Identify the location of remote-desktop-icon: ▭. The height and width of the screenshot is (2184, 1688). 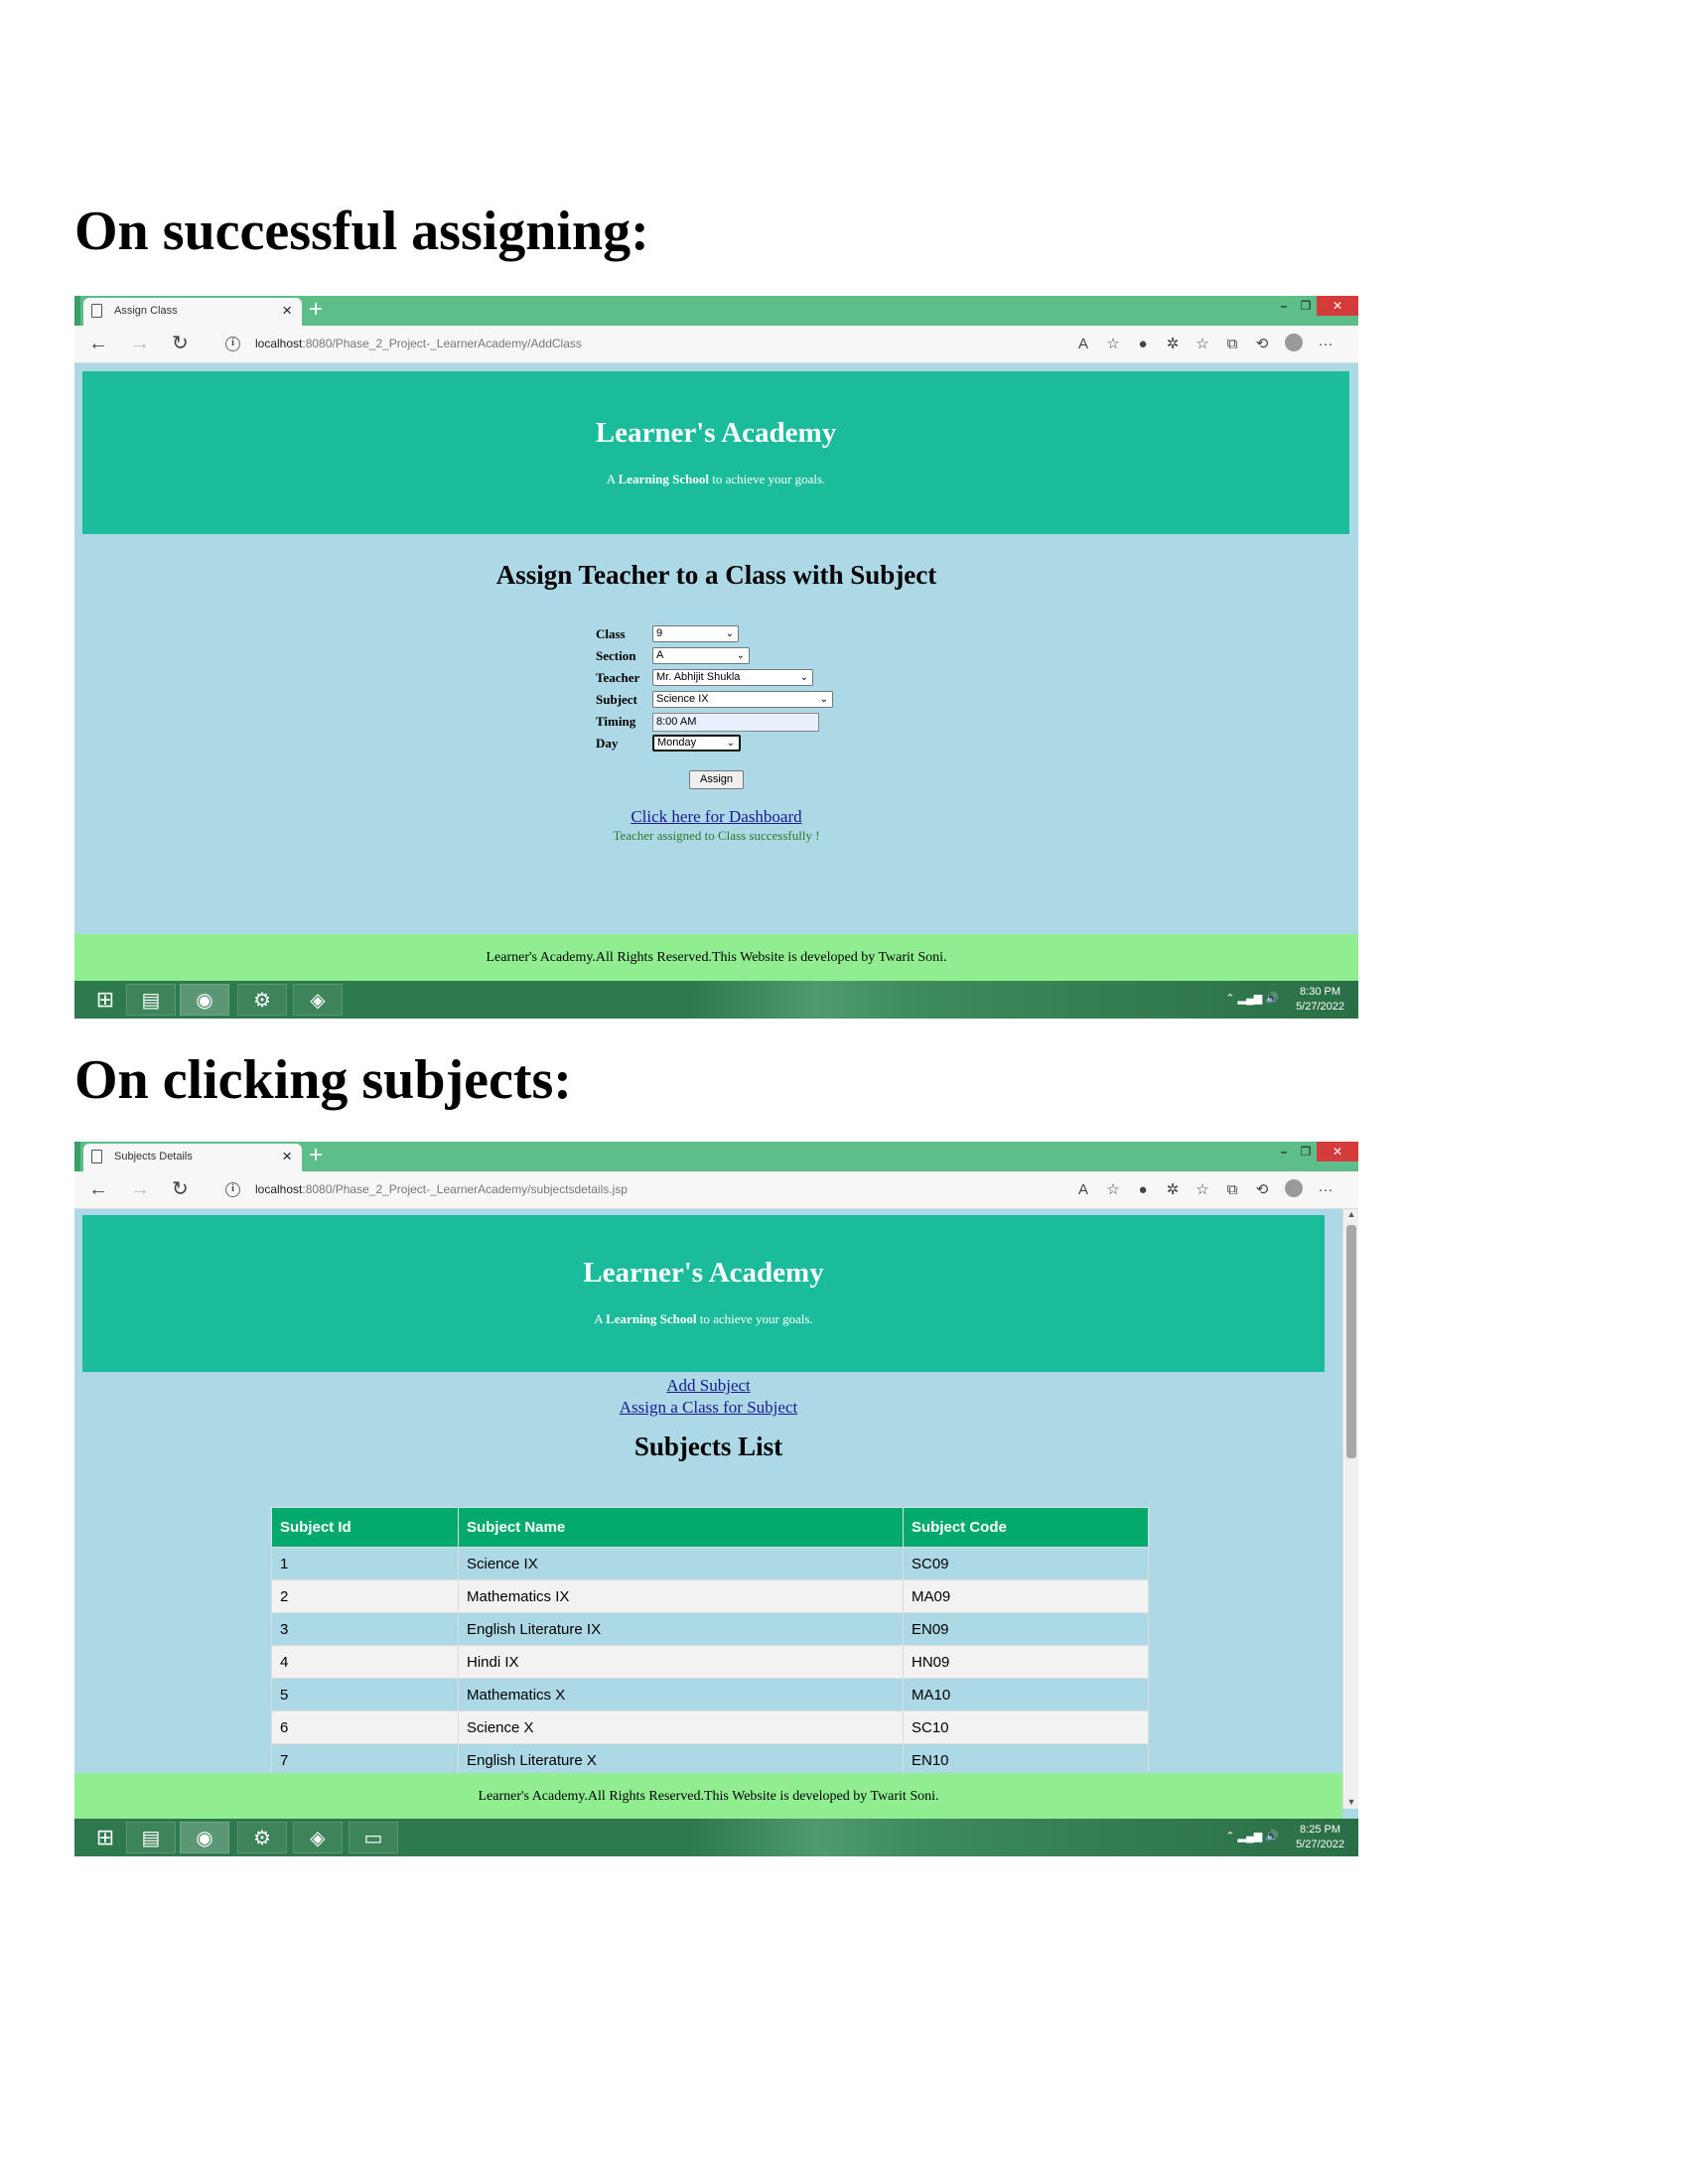
(373, 1837).